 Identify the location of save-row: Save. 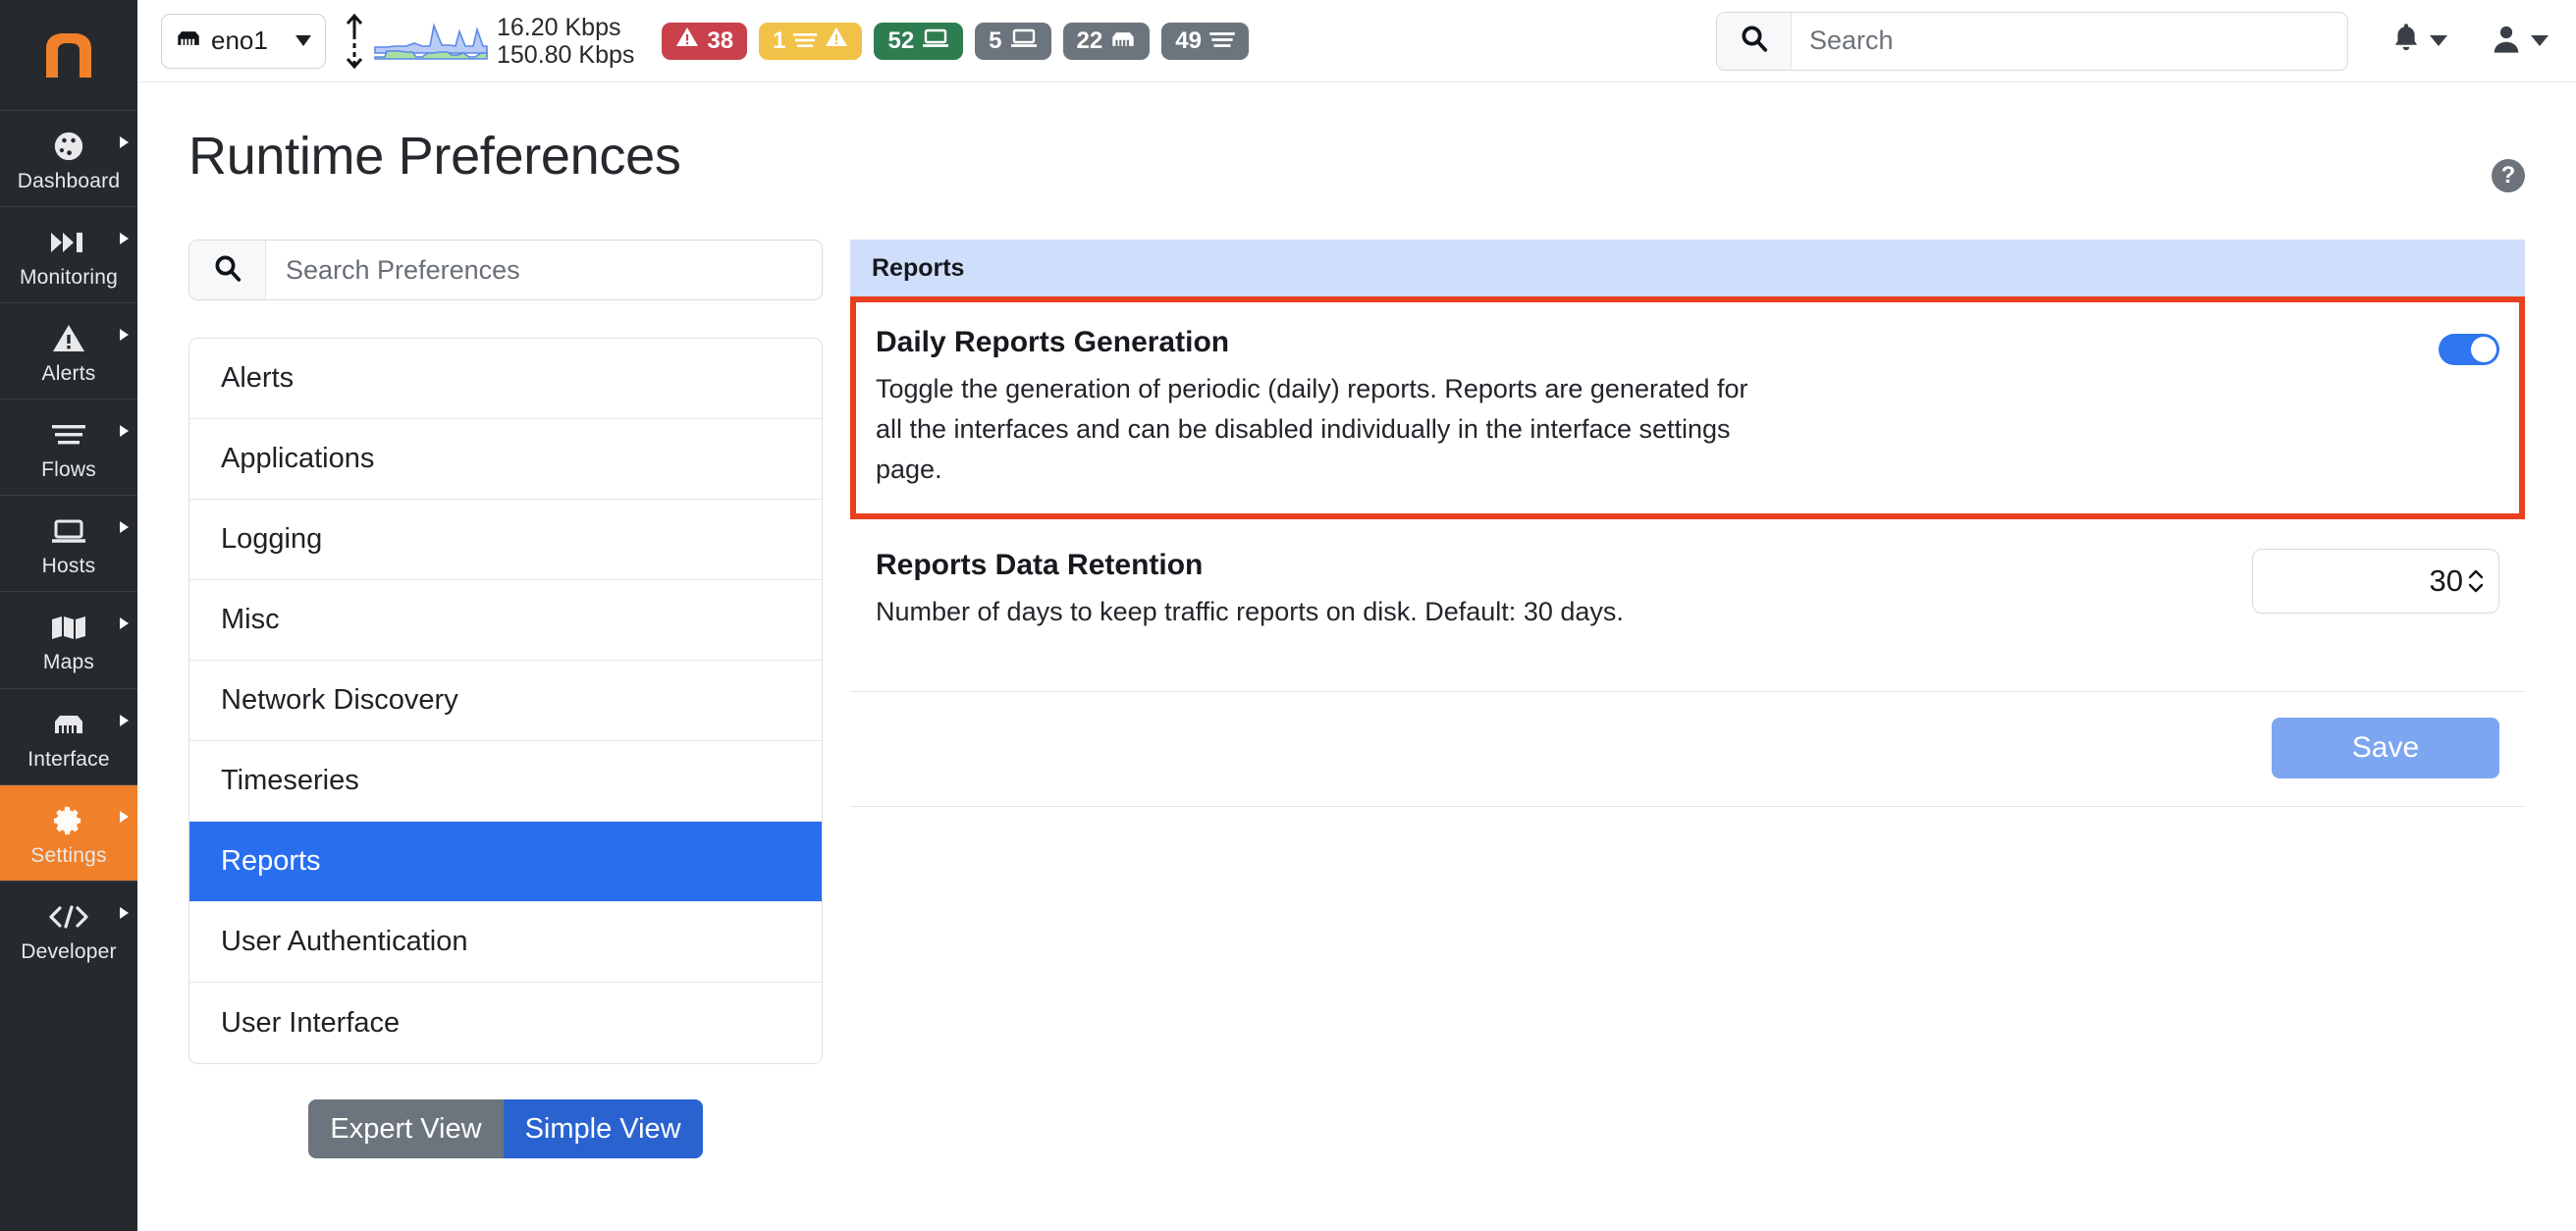
(1687, 735).